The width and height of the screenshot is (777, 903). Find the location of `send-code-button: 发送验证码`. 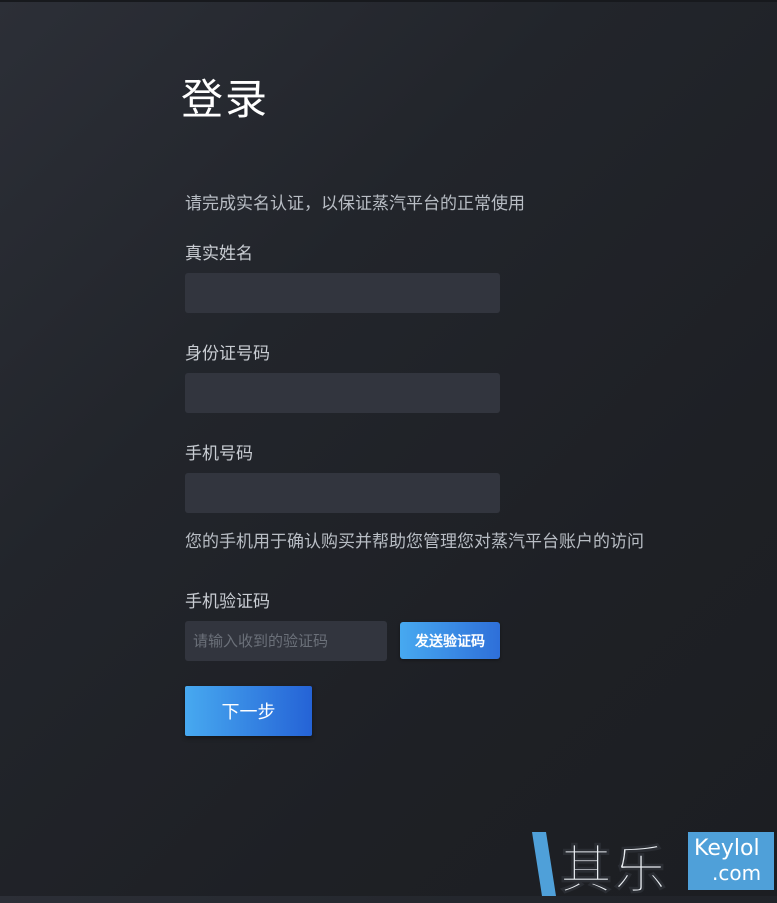

send-code-button: 发送验证码 is located at coordinates (450, 640).